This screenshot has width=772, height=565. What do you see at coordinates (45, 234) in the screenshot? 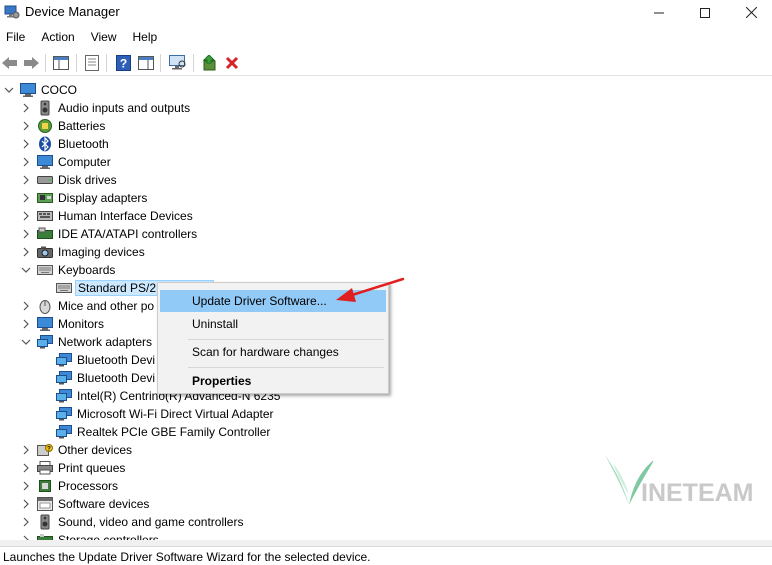
I see `ide-icon` at bounding box center [45, 234].